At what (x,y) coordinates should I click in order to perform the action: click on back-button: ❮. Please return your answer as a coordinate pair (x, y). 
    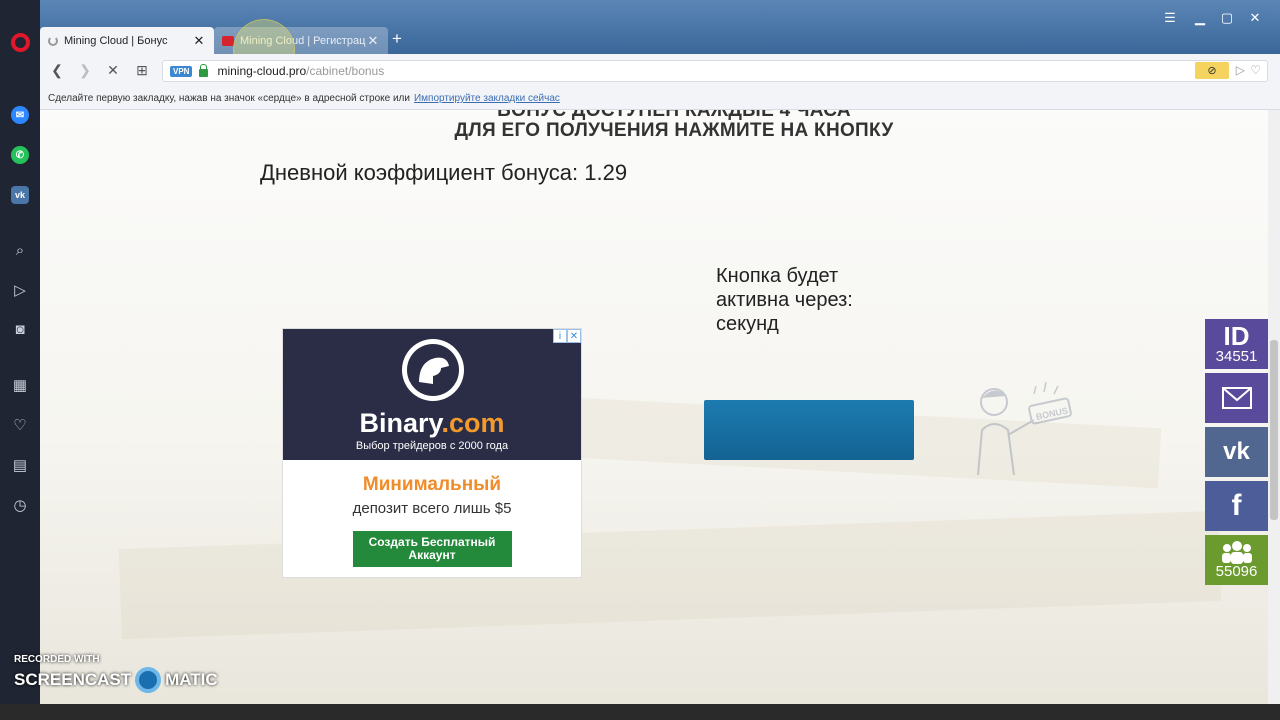
    Looking at the image, I should click on (57, 70).